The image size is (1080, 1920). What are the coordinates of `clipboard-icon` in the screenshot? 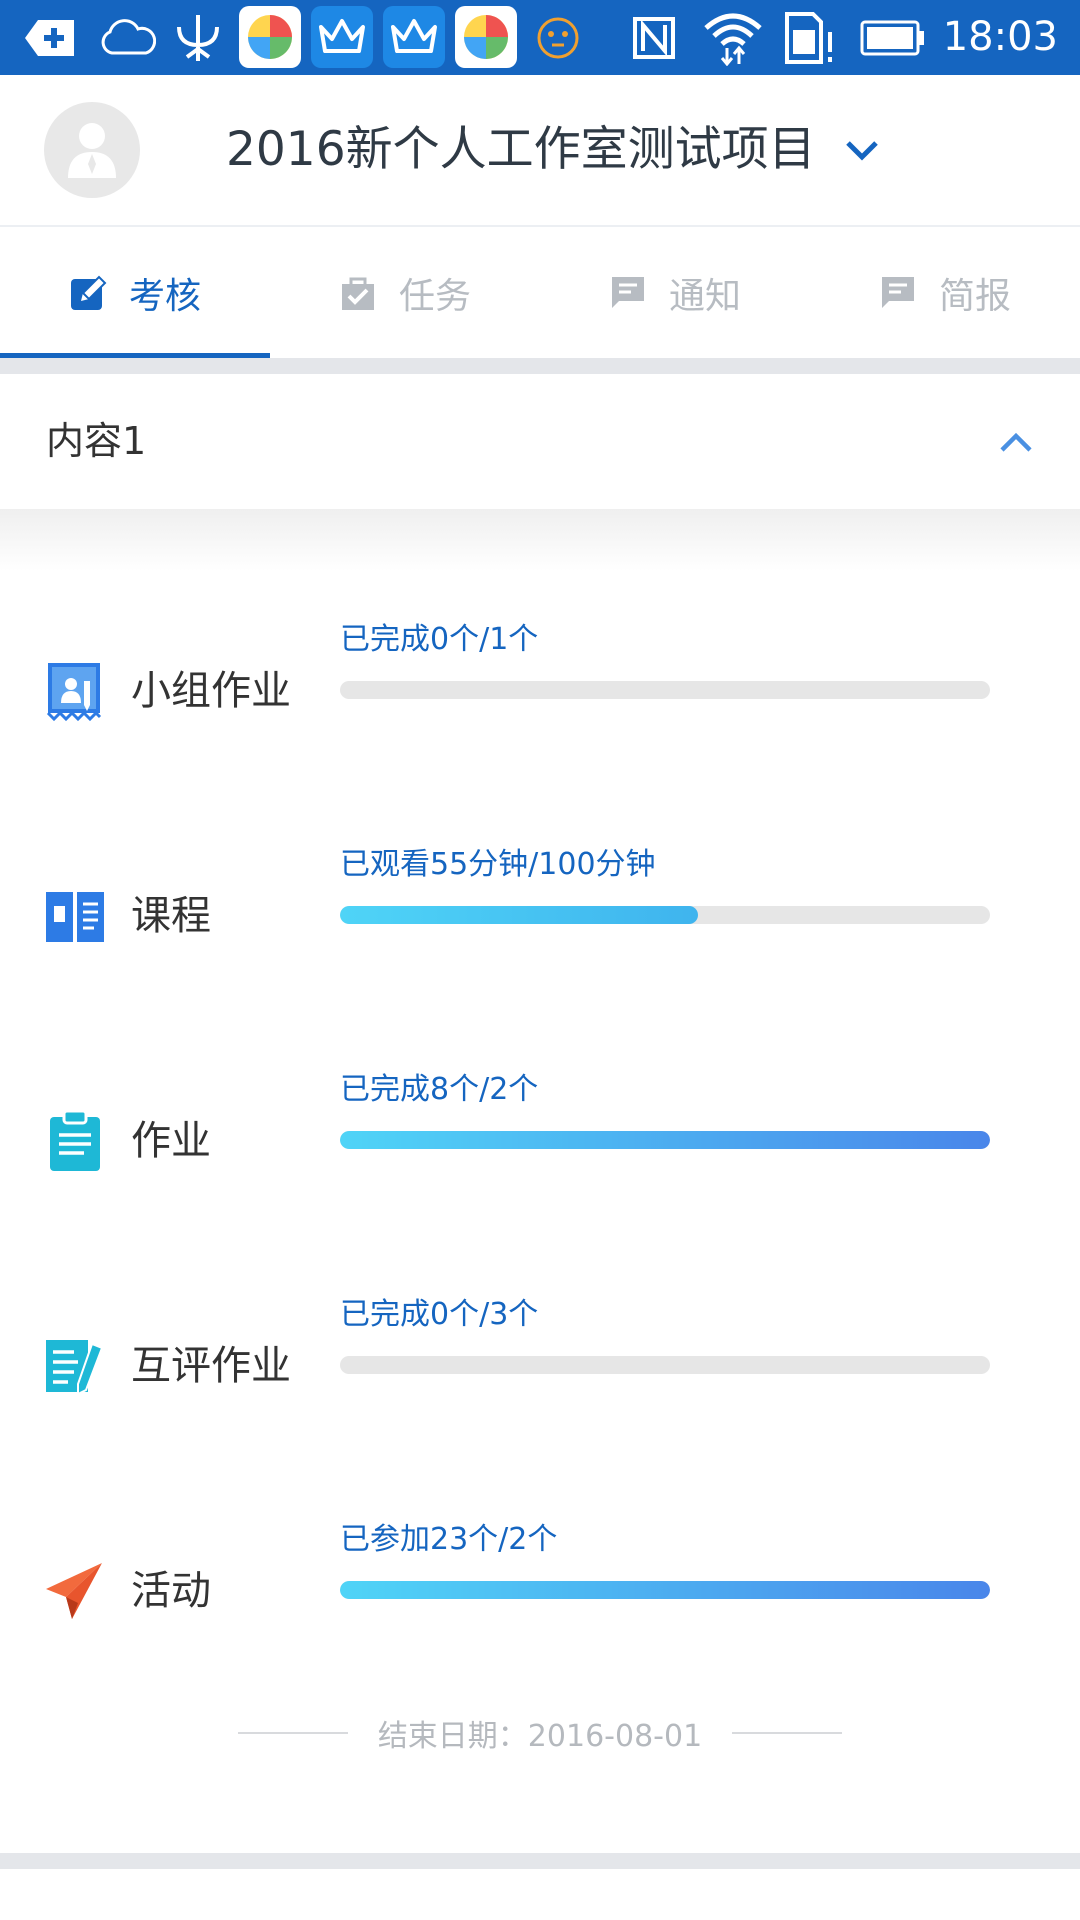 It's located at (75, 1140).